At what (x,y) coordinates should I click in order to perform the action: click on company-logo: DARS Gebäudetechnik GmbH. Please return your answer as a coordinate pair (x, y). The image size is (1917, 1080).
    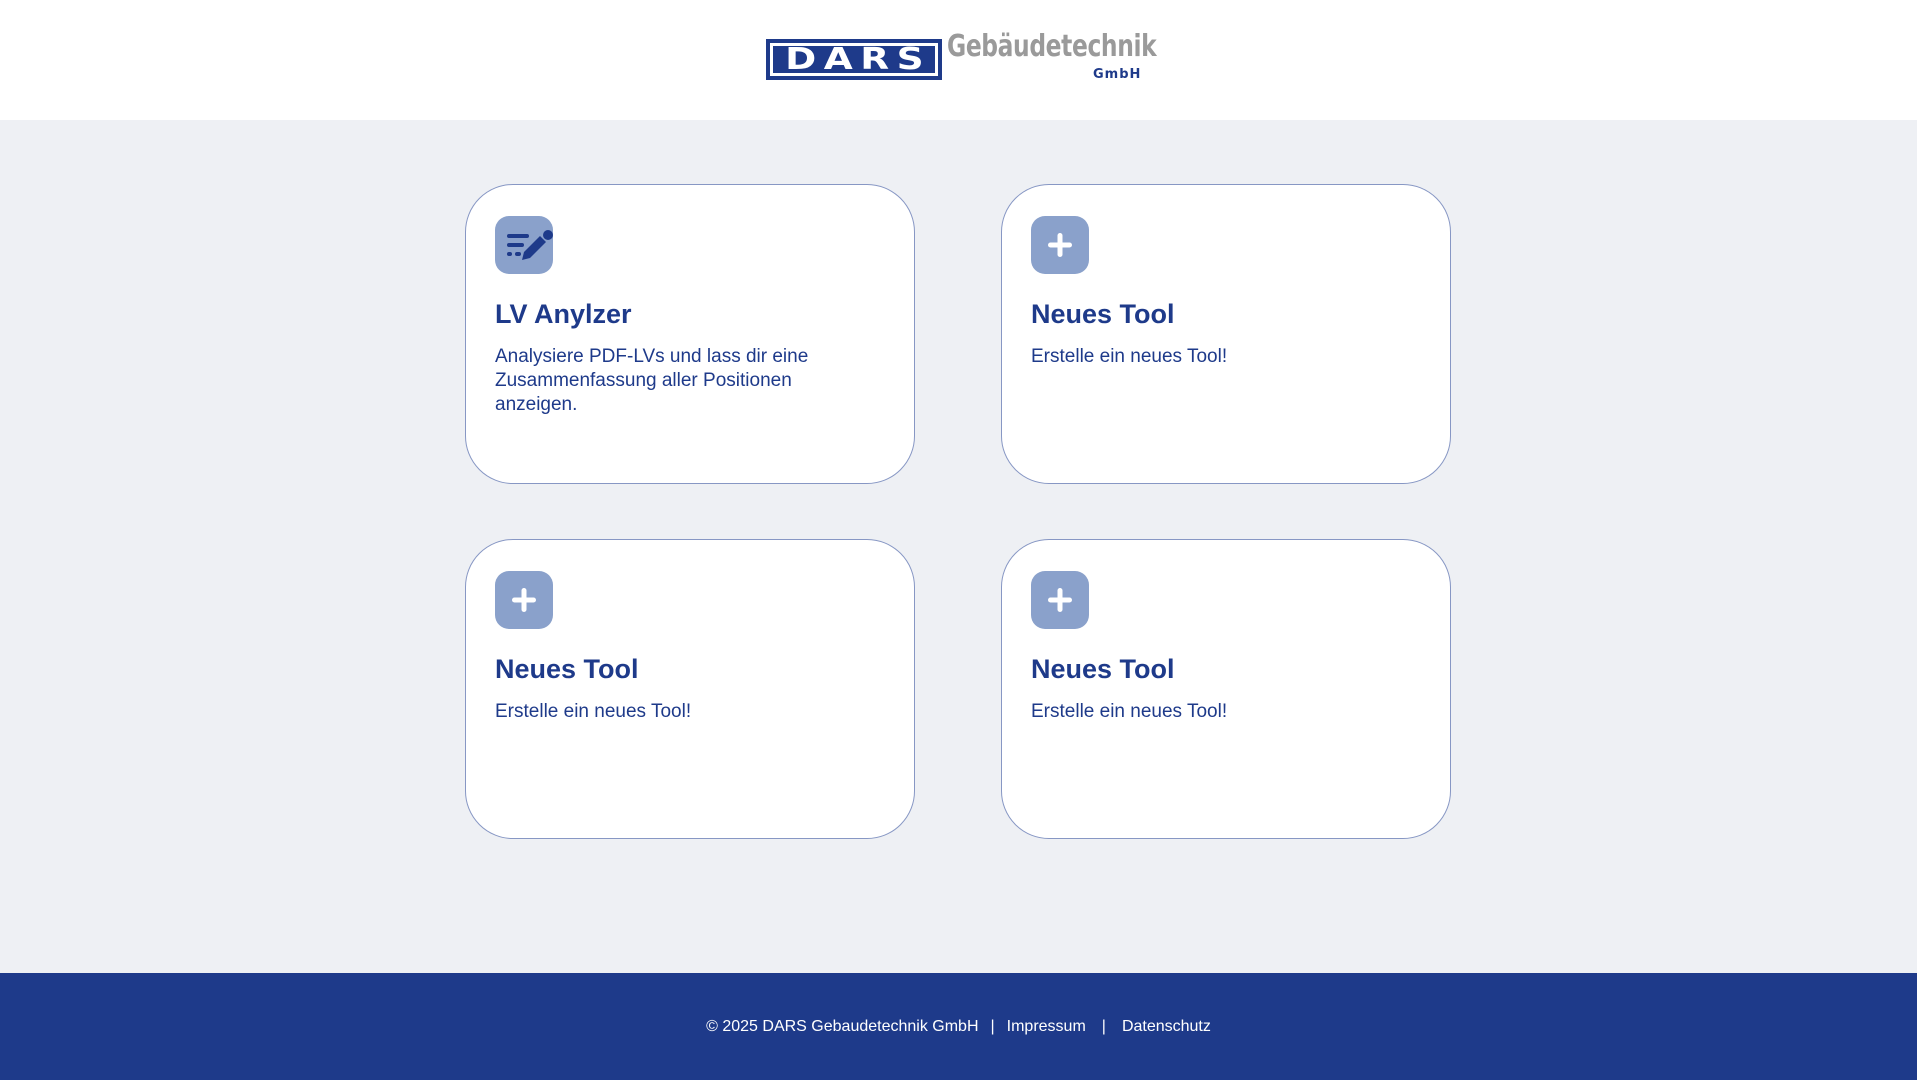
    Looking at the image, I should click on (961, 58).